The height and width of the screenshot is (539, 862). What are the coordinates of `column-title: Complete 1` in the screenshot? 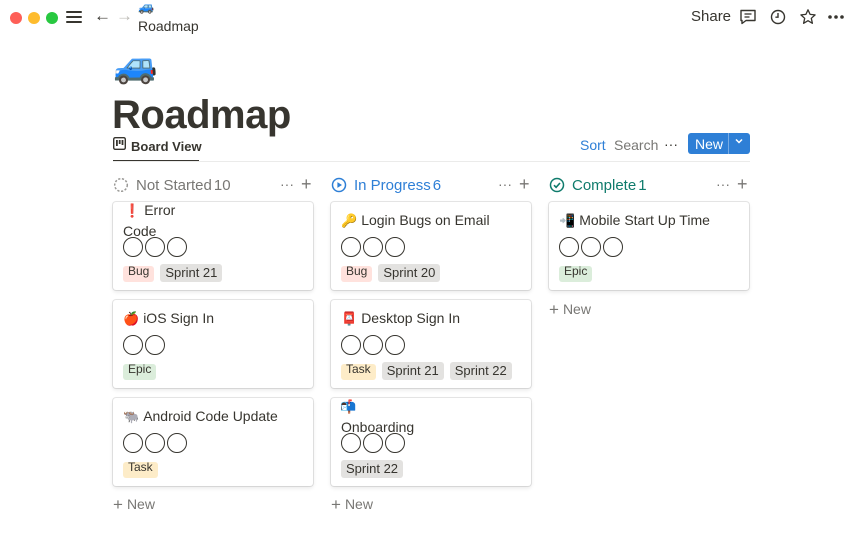 It's located at (609, 185).